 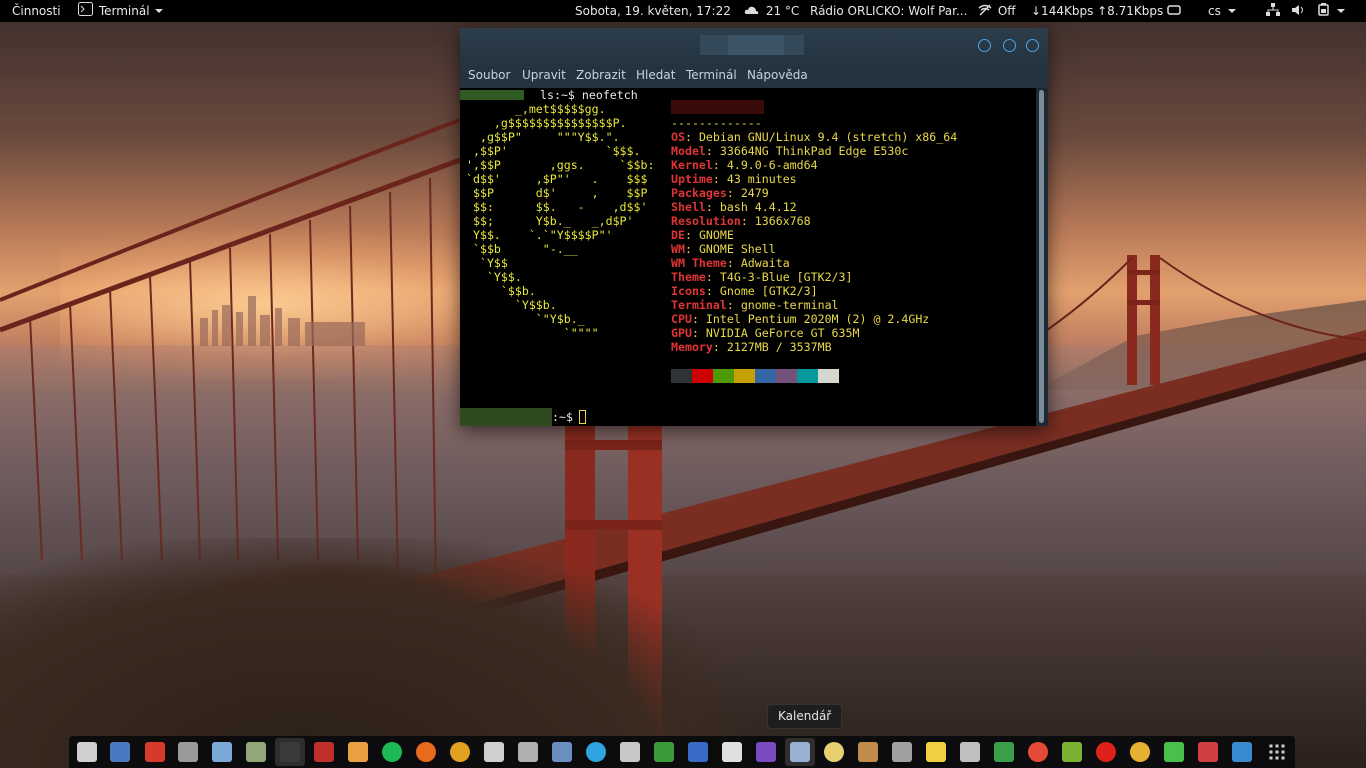 What do you see at coordinates (984, 45) in the screenshot?
I see `minimize-button` at bounding box center [984, 45].